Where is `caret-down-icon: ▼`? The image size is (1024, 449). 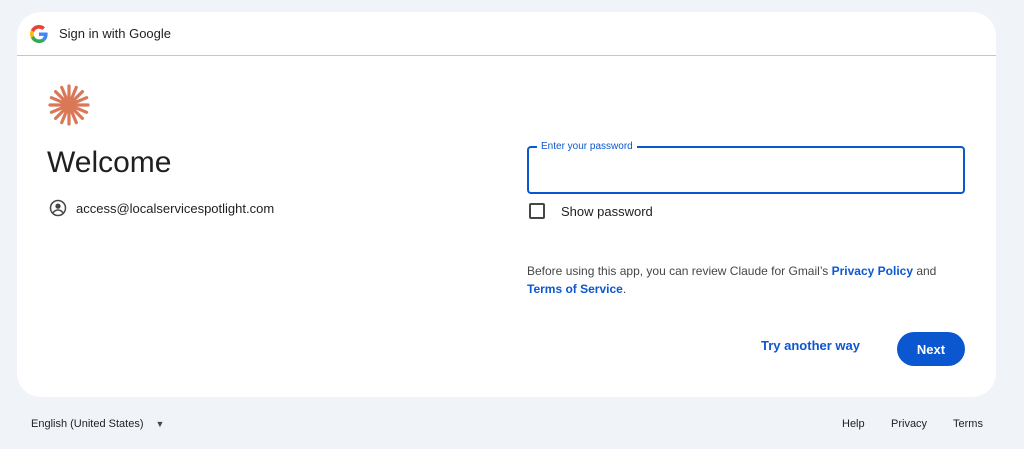 caret-down-icon: ▼ is located at coordinates (160, 424).